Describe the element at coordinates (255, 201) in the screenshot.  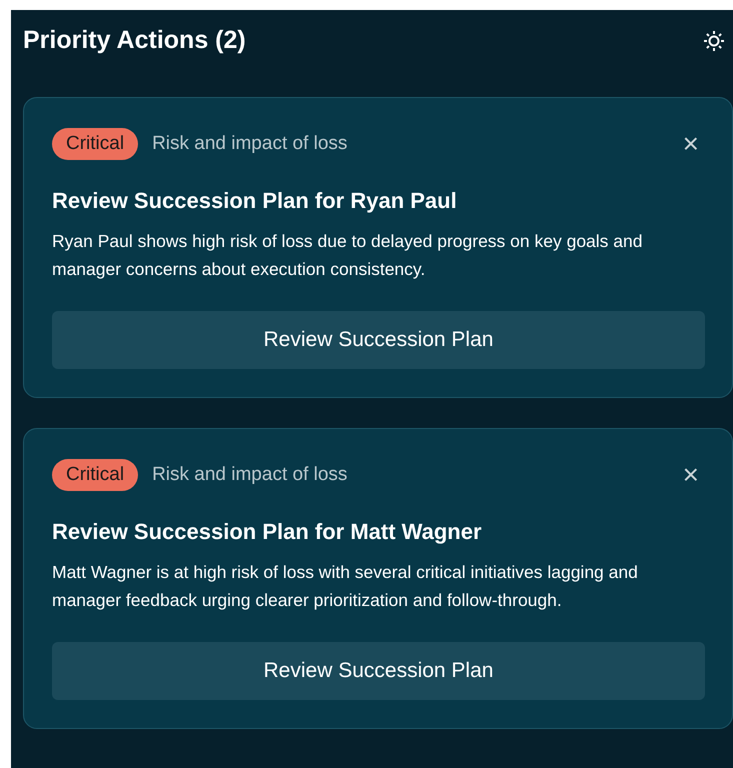
I see `action-title: Review Succession Plan for Ryan Paul` at that location.